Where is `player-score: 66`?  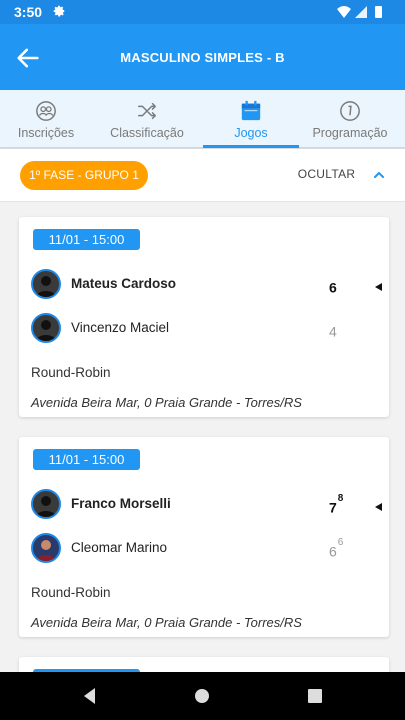 player-score: 66 is located at coordinates (336, 548).